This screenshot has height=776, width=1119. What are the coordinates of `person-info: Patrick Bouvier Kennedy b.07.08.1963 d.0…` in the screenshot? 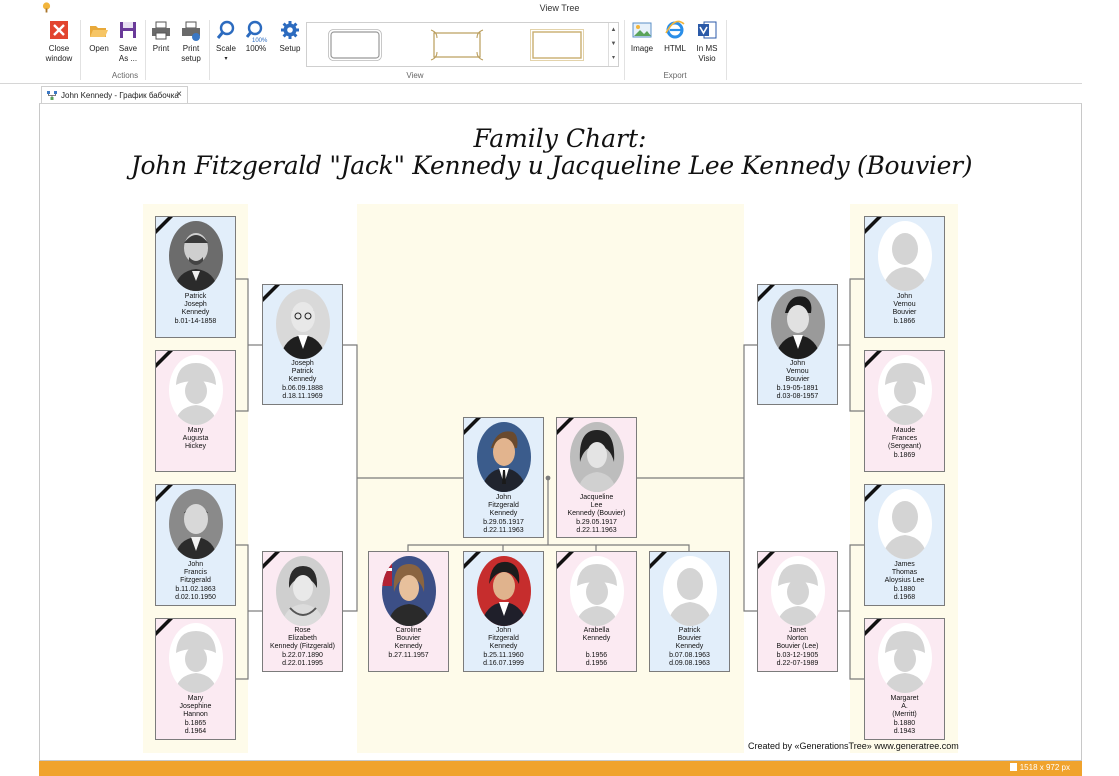 It's located at (689, 647).